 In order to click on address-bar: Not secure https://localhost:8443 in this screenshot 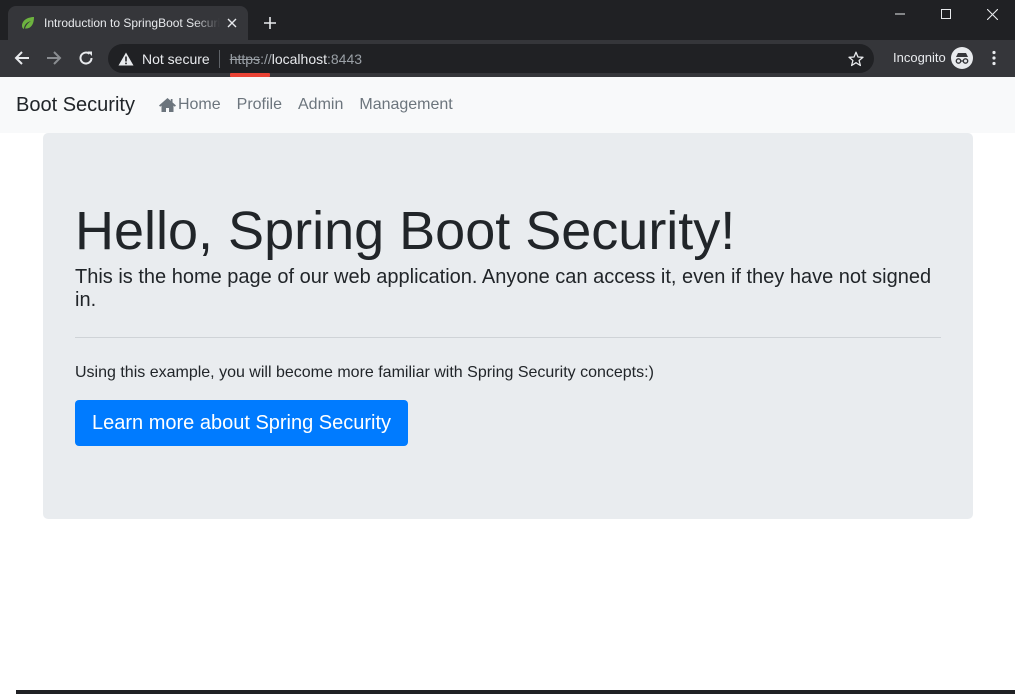, I will do `click(491, 60)`.